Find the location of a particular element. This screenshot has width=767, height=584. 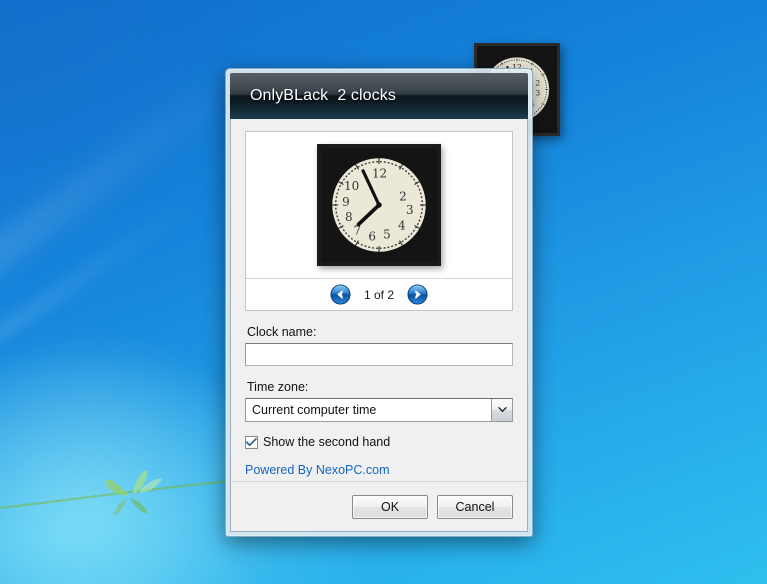

powered-by-link: Powered By NexoPC.com is located at coordinates (317, 470).